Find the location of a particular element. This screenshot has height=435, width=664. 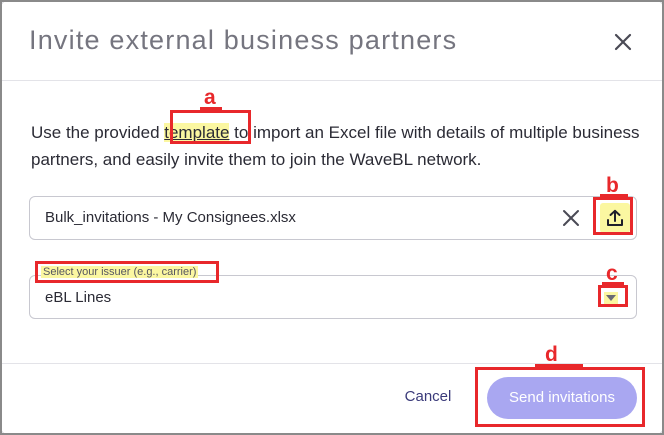

callout-b-box is located at coordinates (613, 216).